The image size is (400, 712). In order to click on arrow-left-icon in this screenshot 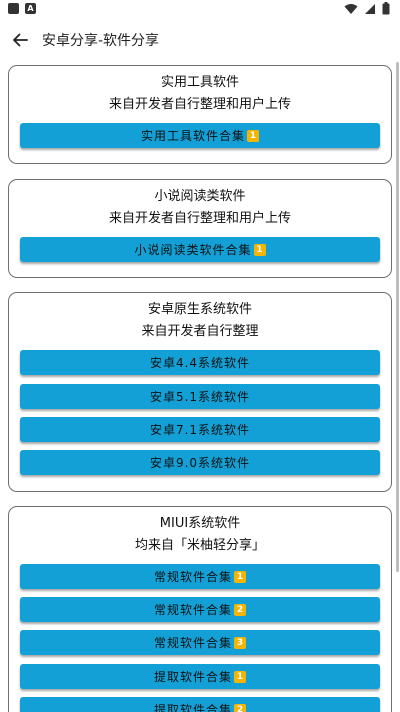, I will do `click(20, 40)`.